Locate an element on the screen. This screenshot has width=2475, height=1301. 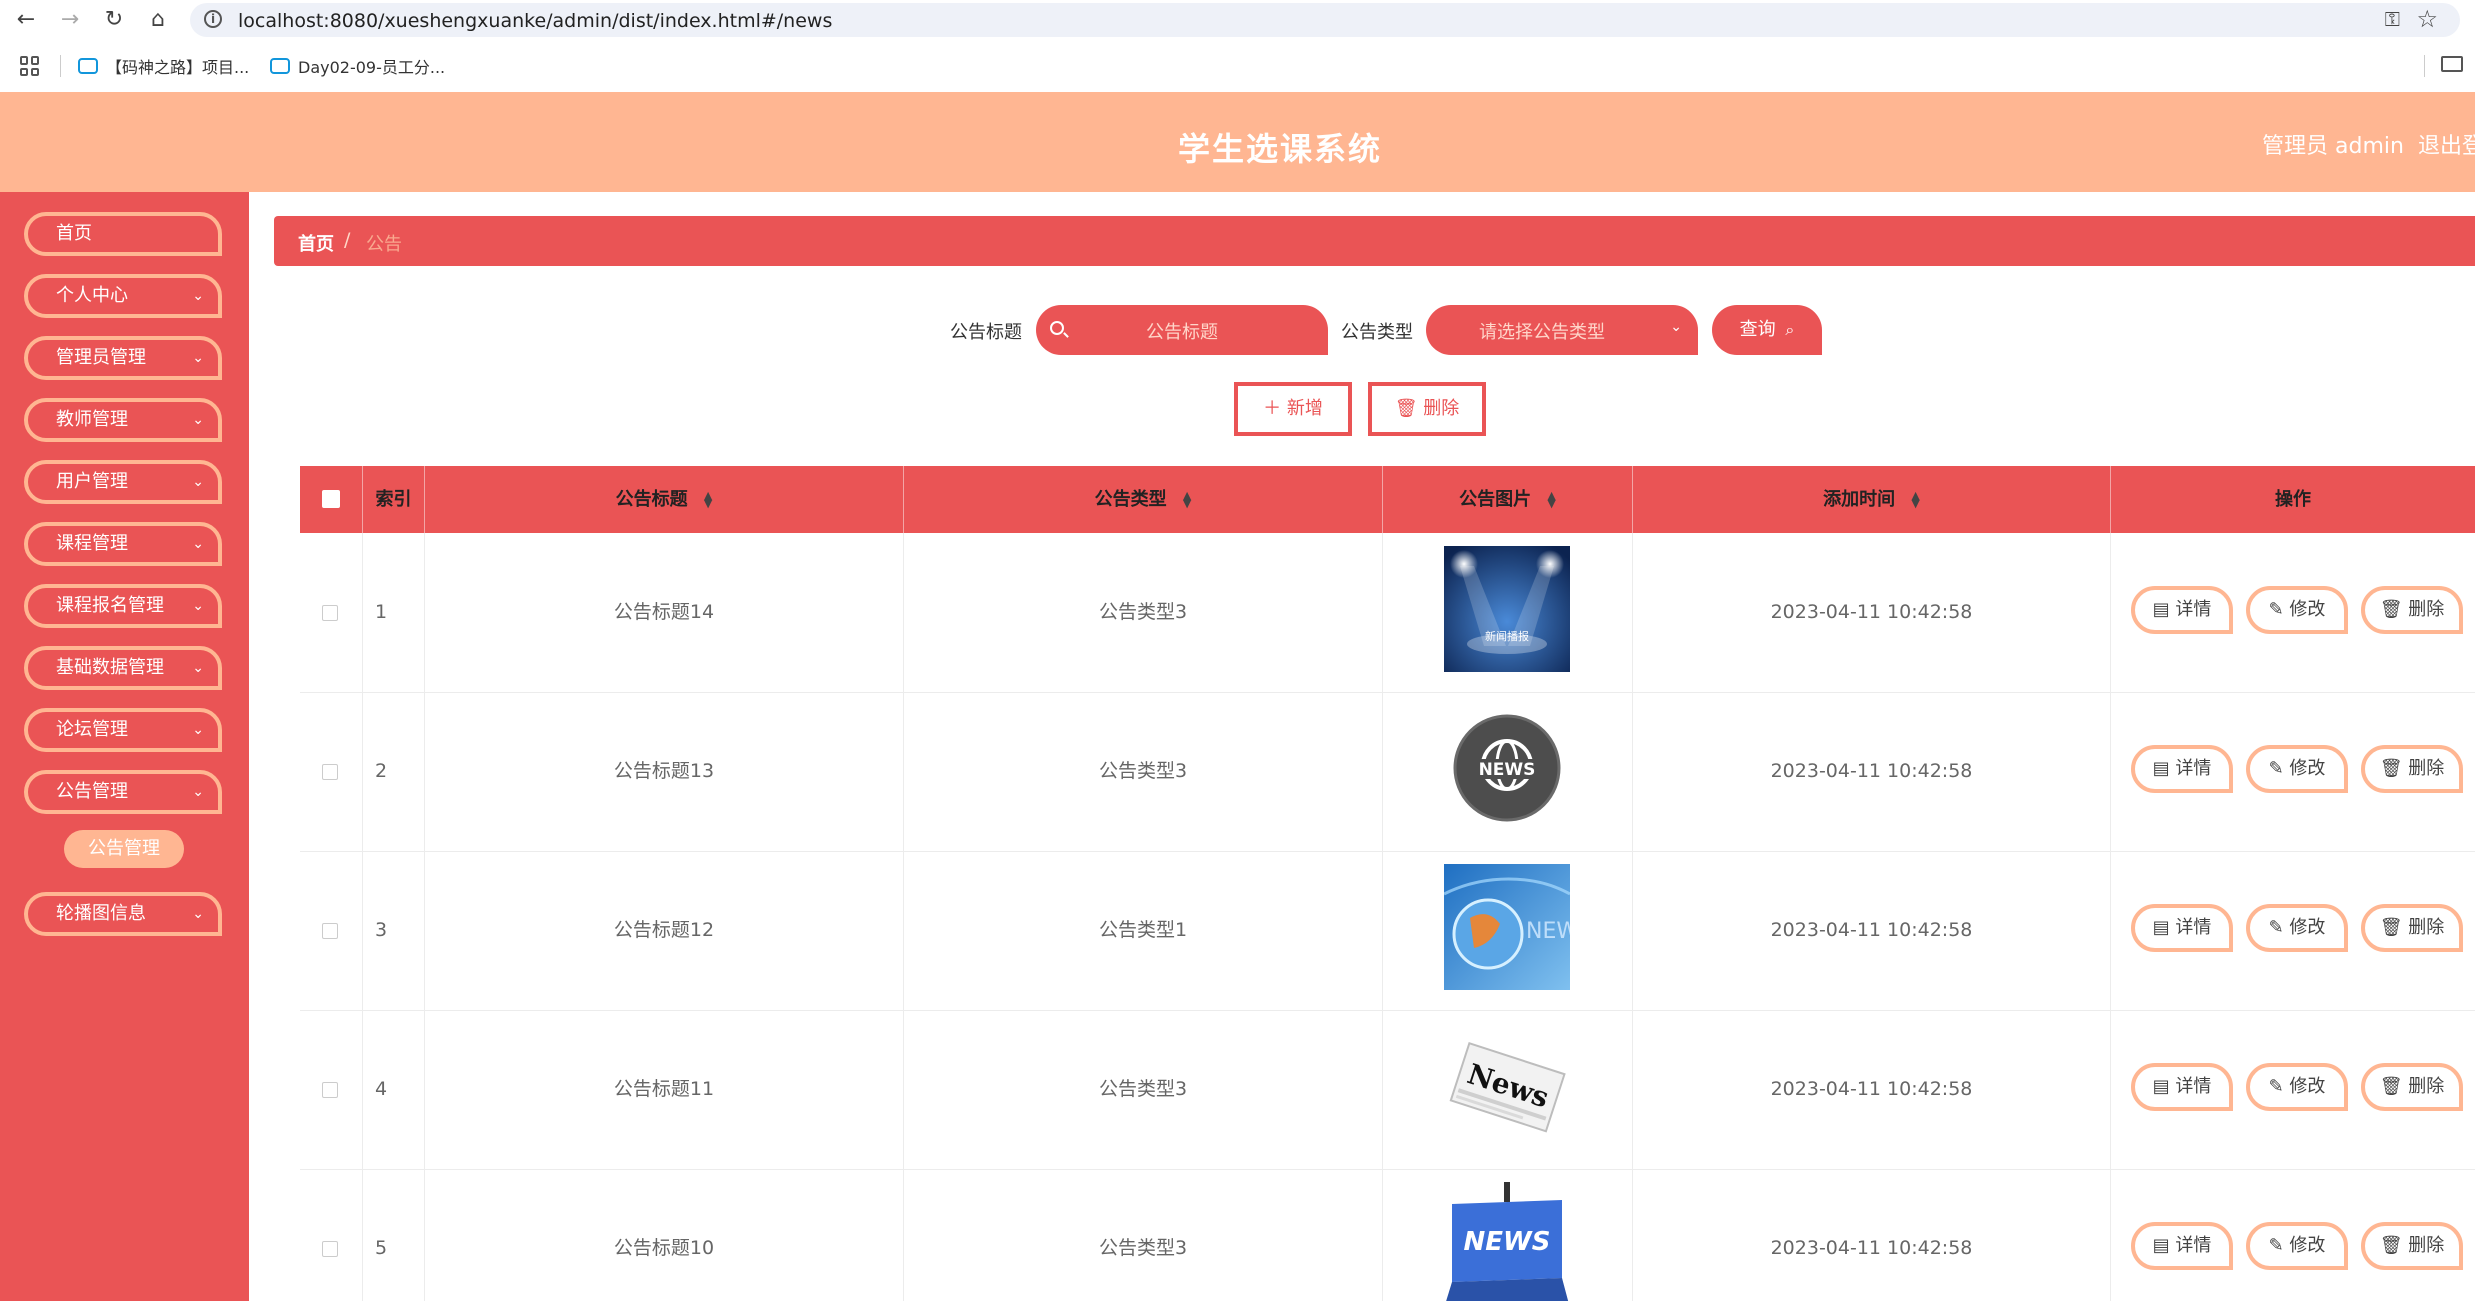
sidebar-item-announcements: 公告管理 ⌄ is located at coordinates (123, 792).